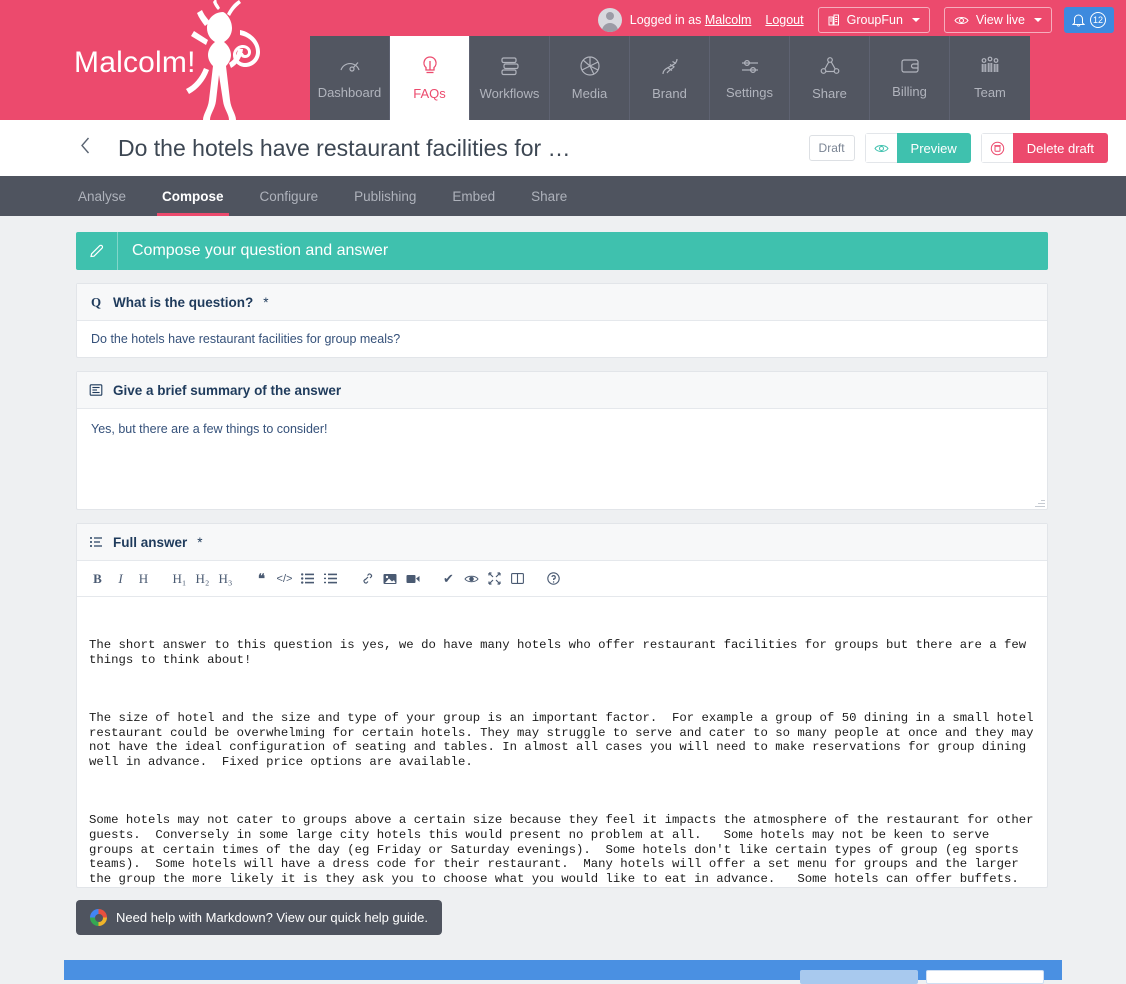 This screenshot has height=984, width=1126. Describe the element at coordinates (202, 579) in the screenshot. I see `heading-2-icon: H₂` at that location.